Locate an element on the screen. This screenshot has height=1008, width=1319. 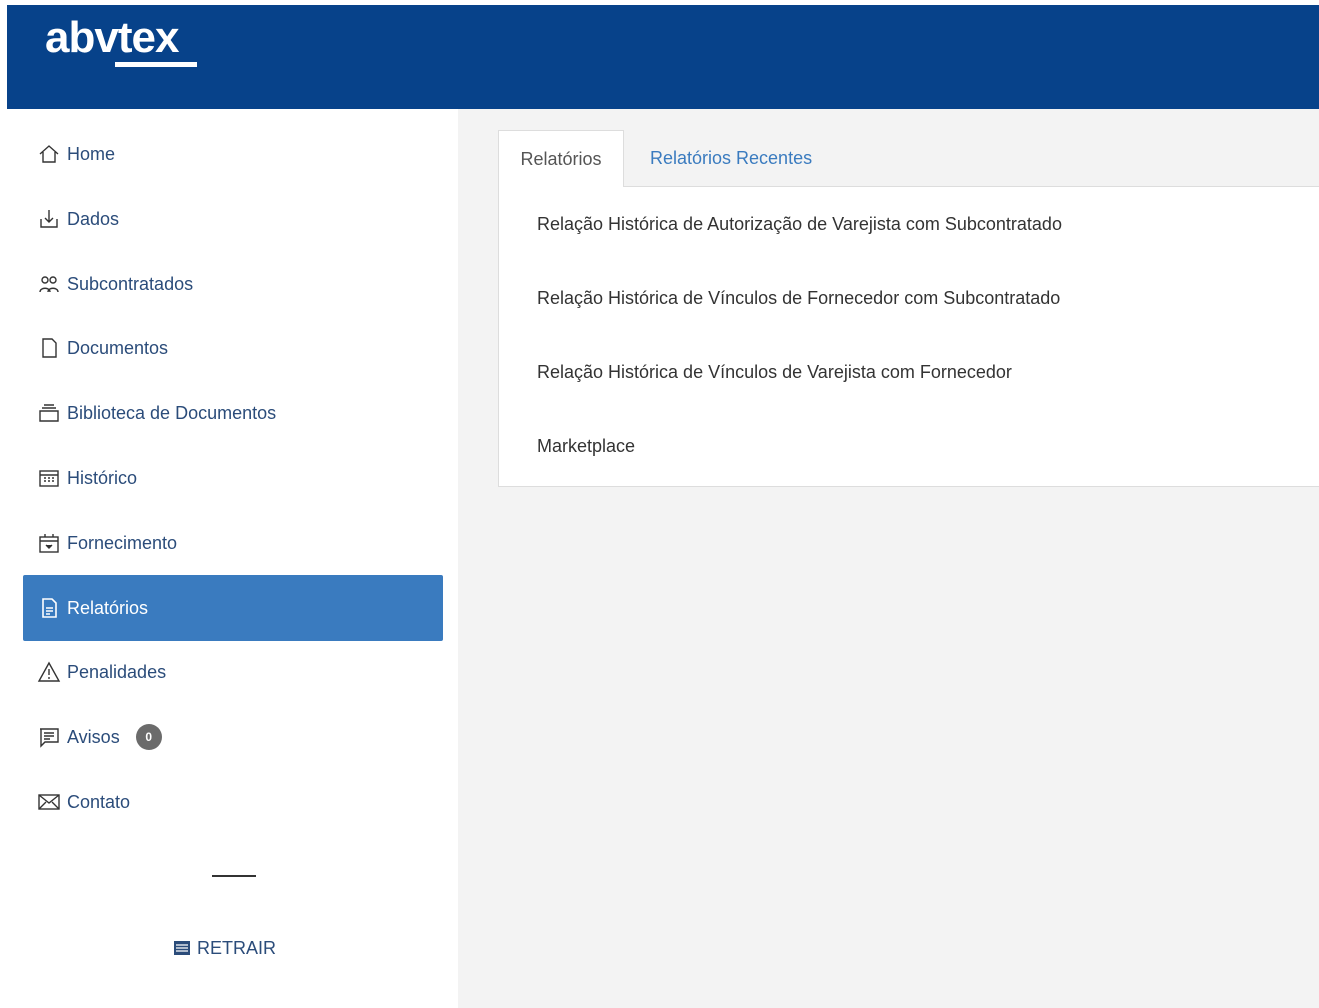
notification-badge: 0 is located at coordinates (148, 737).